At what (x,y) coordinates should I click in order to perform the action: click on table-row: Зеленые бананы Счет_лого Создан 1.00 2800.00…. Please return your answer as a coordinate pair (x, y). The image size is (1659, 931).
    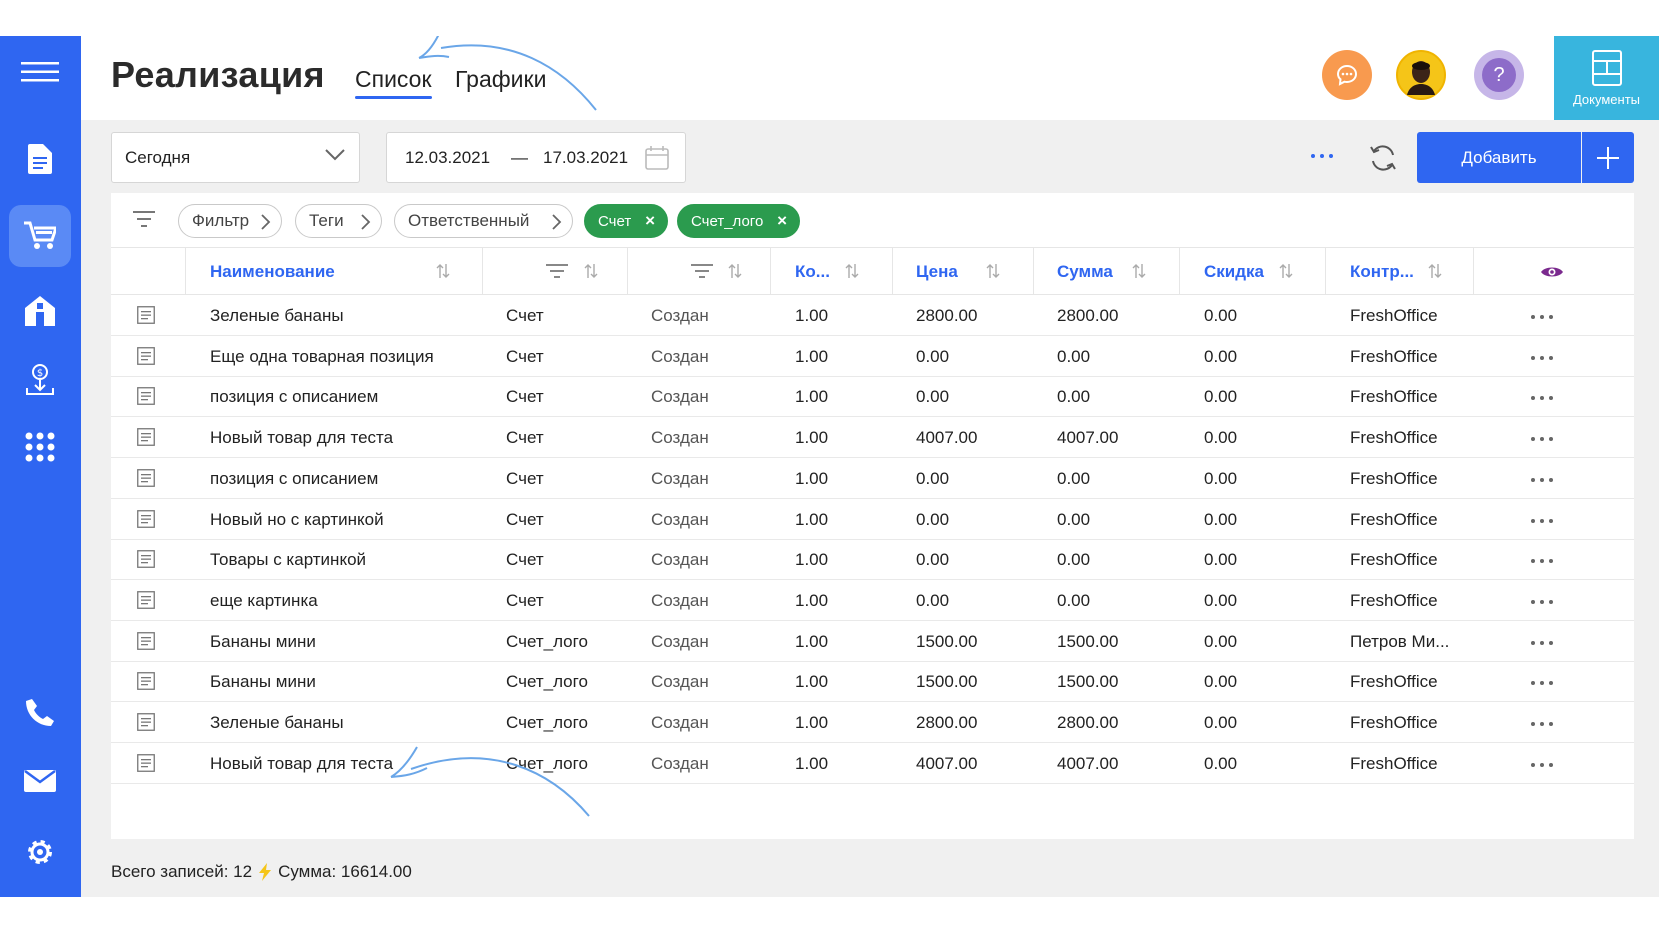
    Looking at the image, I should click on (872, 722).